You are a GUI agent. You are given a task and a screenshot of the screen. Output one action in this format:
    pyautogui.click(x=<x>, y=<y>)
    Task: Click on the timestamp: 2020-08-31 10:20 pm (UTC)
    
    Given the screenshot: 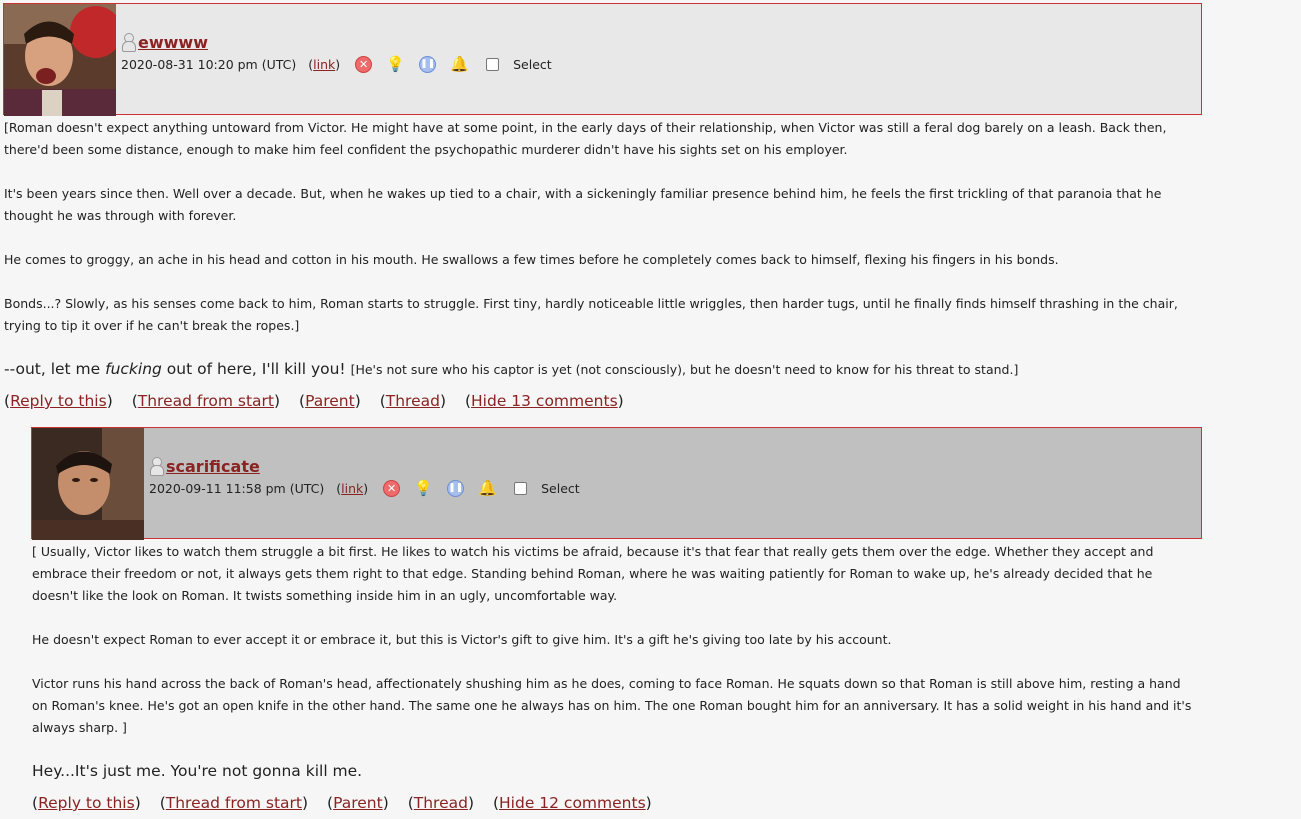 What is the action you would take?
    pyautogui.click(x=209, y=64)
    